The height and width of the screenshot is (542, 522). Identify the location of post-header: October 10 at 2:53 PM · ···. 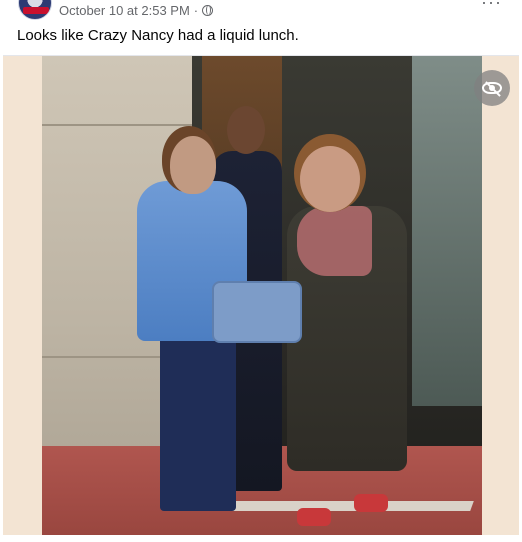
(261, 11).